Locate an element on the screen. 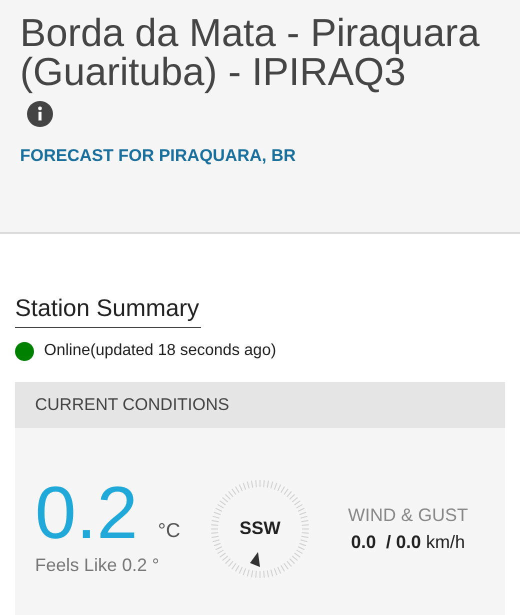  temperature-unit: °C is located at coordinates (169, 531).